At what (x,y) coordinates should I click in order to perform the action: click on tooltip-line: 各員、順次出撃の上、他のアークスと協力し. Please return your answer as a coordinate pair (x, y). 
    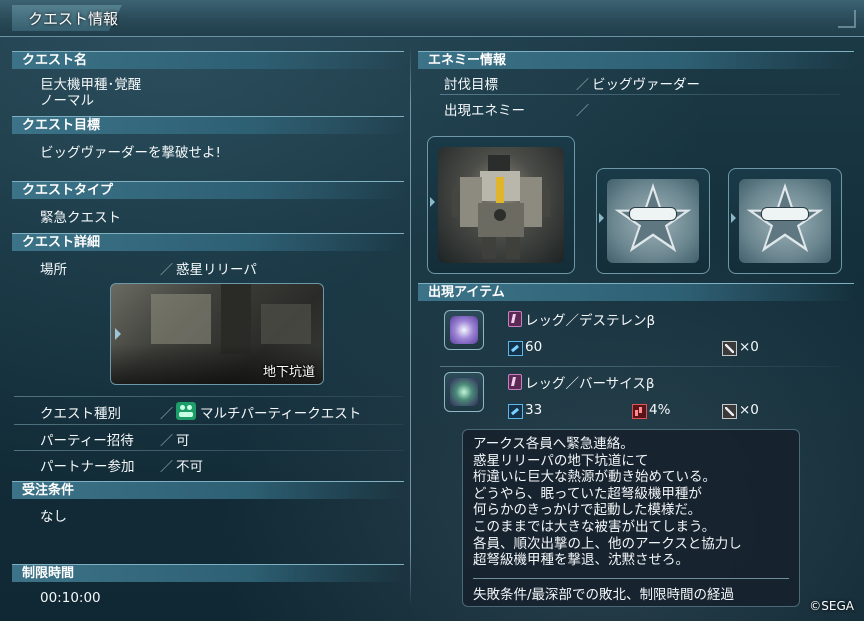
    Looking at the image, I should click on (607, 543).